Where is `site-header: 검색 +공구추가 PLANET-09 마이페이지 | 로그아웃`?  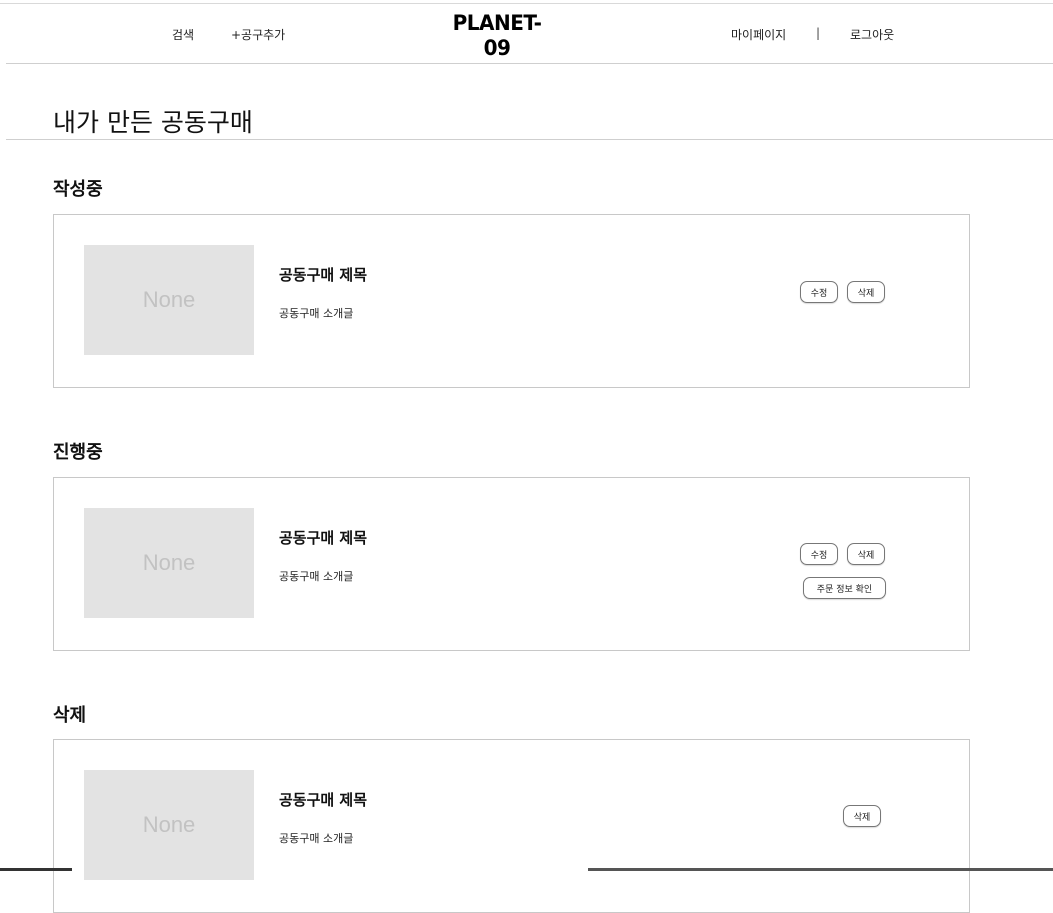 site-header: 검색 +공구추가 PLANET-09 마이페이지 | 로그아웃 is located at coordinates (529, 34).